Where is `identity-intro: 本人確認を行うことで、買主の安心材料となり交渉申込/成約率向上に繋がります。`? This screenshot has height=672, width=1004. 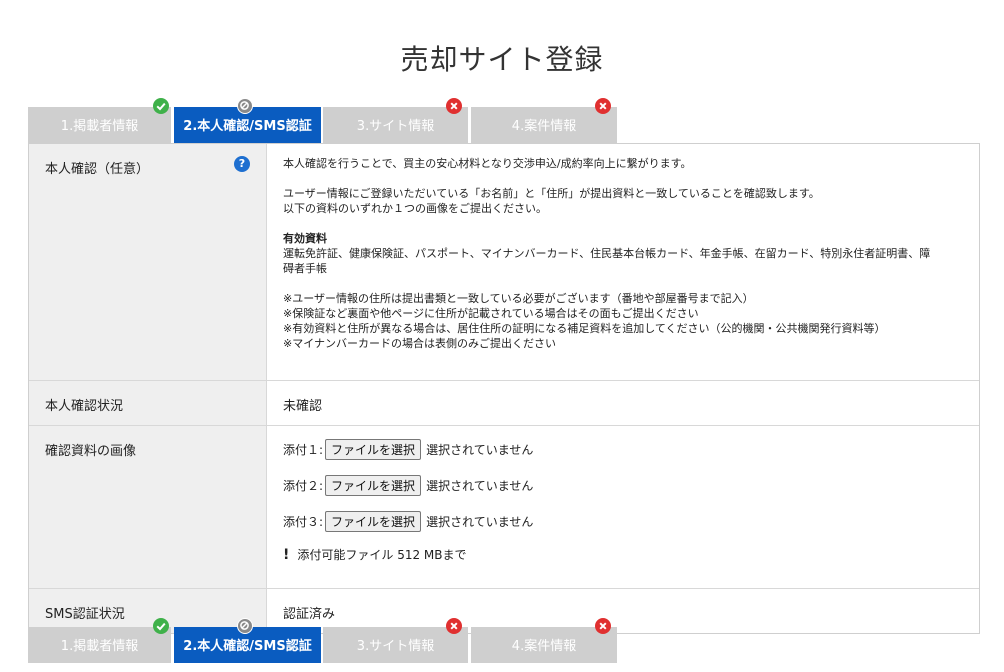
identity-intro: 本人確認を行うことで、買主の安心材料となり交渉申込/成約率向上に繋がります。 is located at coordinates (487, 163).